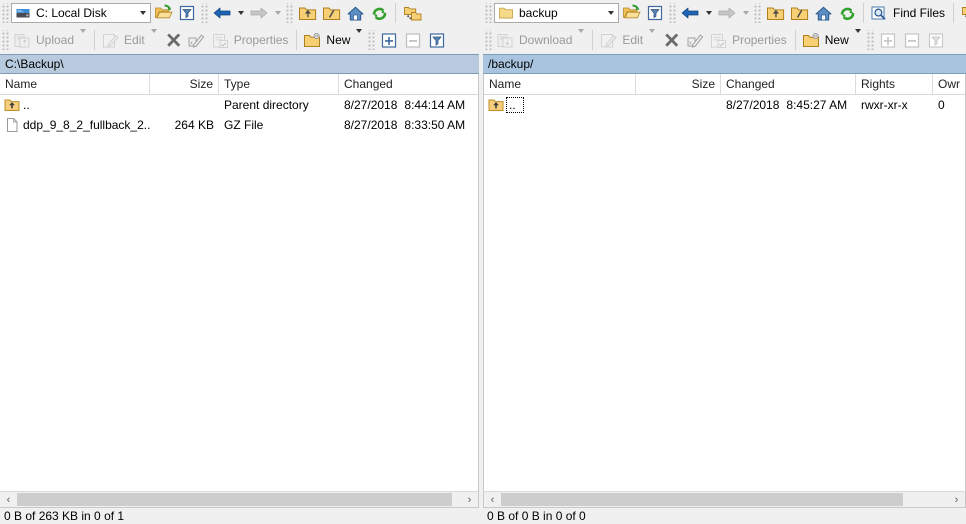  I want to click on left-scroll-track, so click(239, 499).